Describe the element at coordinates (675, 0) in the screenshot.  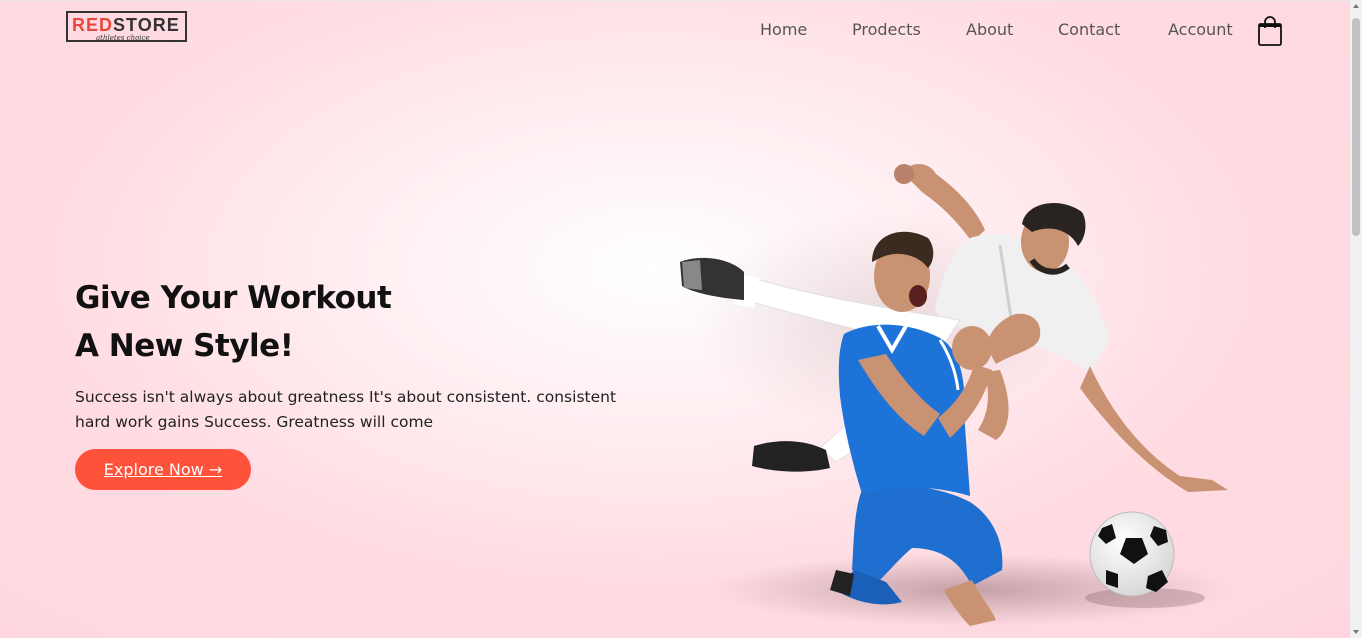
I see `top-border` at that location.